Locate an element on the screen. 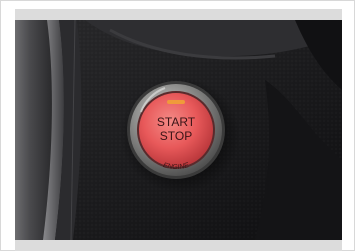  bottom-border-band is located at coordinates (178, 245).